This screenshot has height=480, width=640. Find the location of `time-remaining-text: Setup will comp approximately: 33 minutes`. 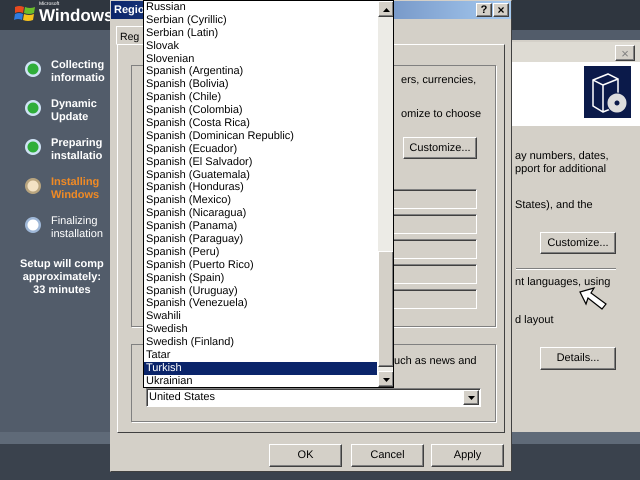

time-remaining-text: Setup will comp approximately: 33 minutes is located at coordinates (62, 277).